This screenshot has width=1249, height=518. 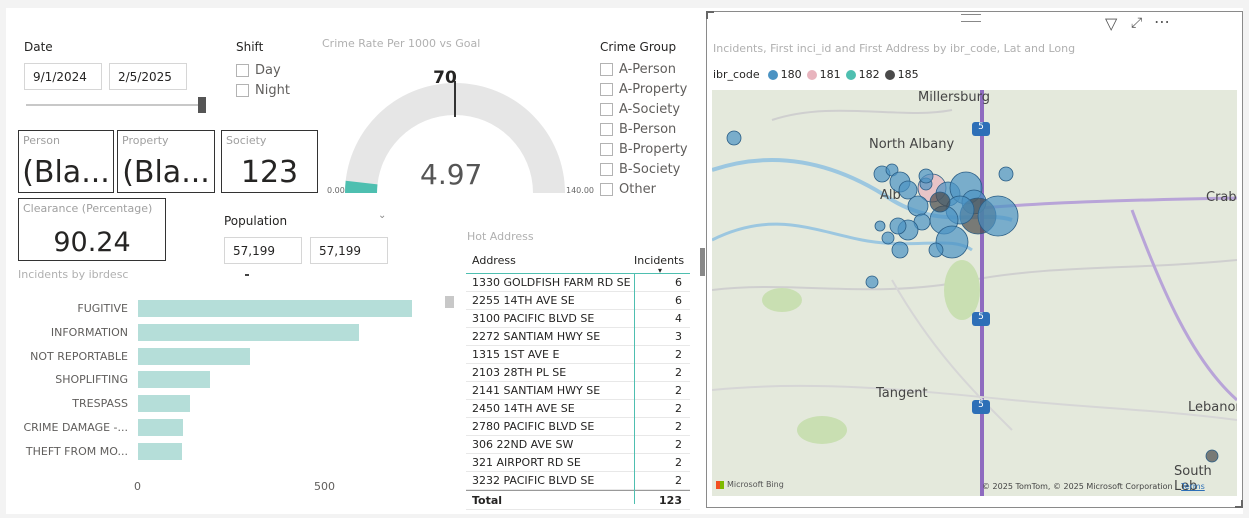 I want to click on crime-group-option: B-Person, so click(x=644, y=129).